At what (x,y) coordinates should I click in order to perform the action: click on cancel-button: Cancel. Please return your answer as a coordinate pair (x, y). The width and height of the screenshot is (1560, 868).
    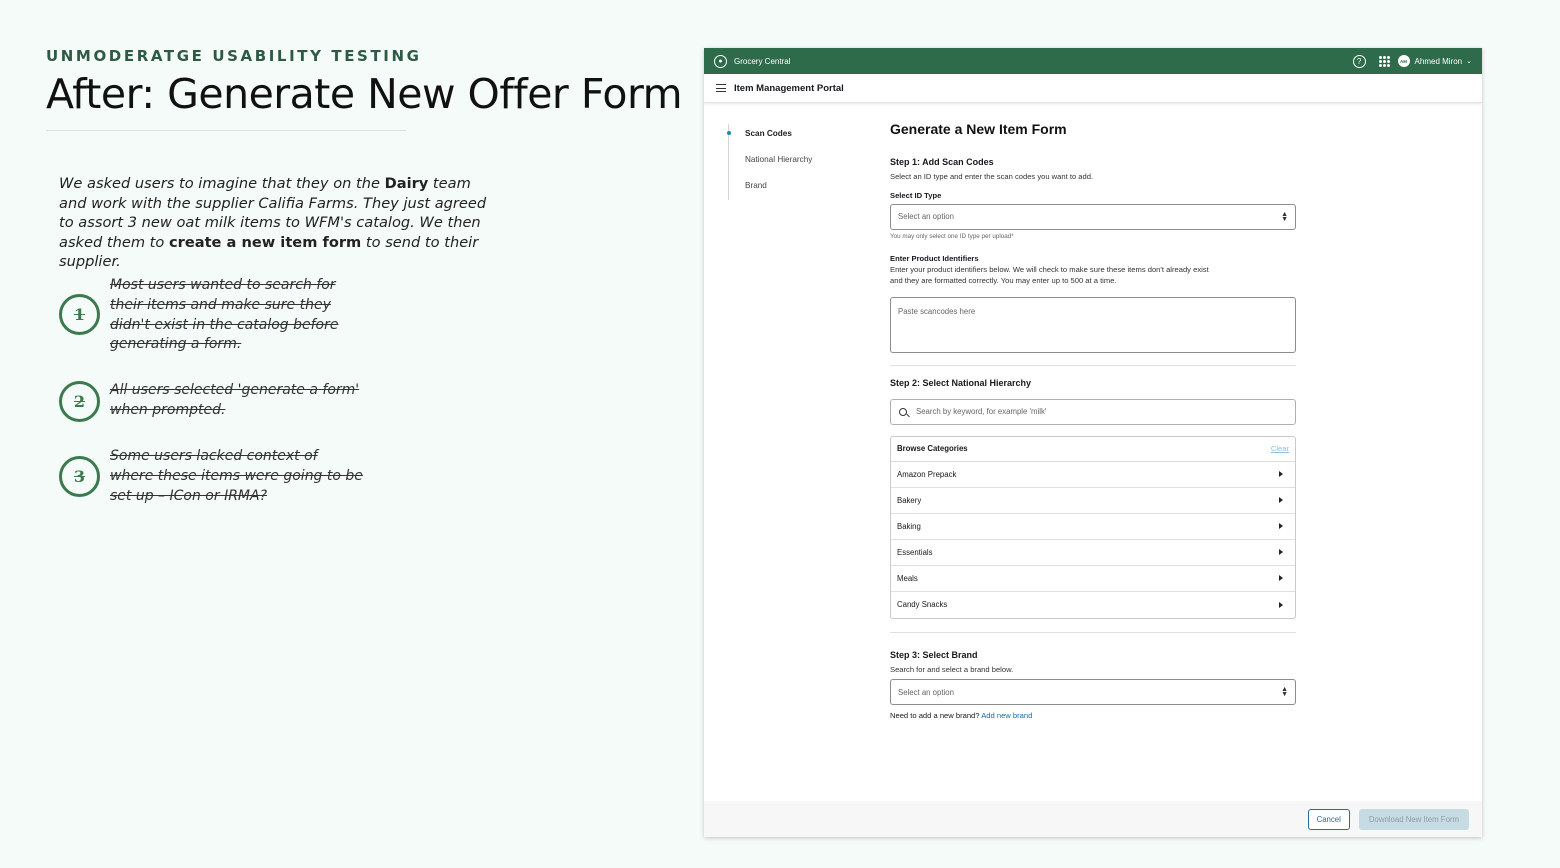
    Looking at the image, I should click on (1328, 819).